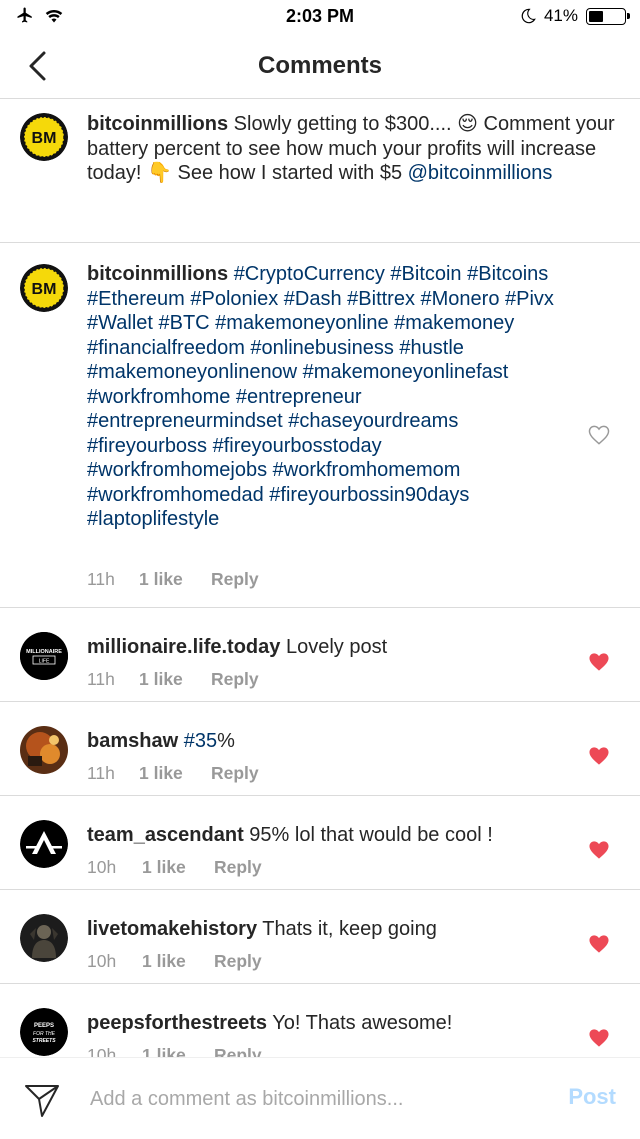 Image resolution: width=640 pixels, height=1139 pixels. I want to click on page-title: Comments, so click(320, 65).